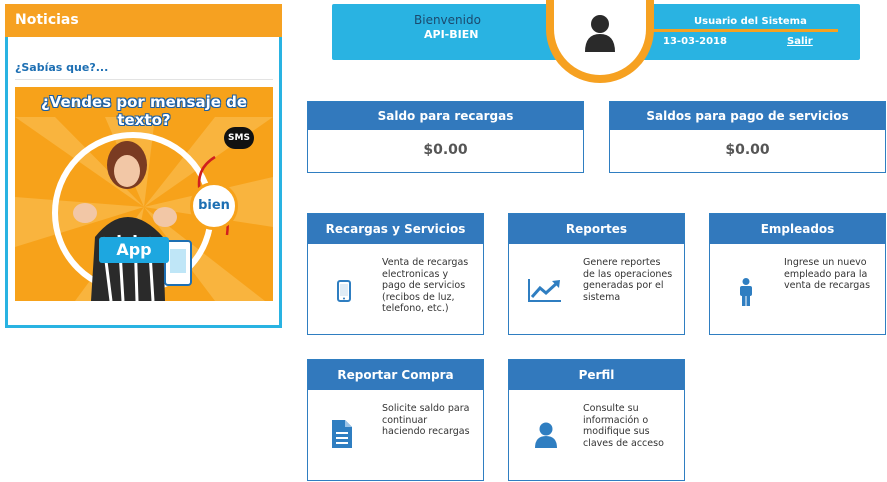  Describe the element at coordinates (239, 138) in the screenshot. I see `promo-sms-bubble: SMS` at that location.